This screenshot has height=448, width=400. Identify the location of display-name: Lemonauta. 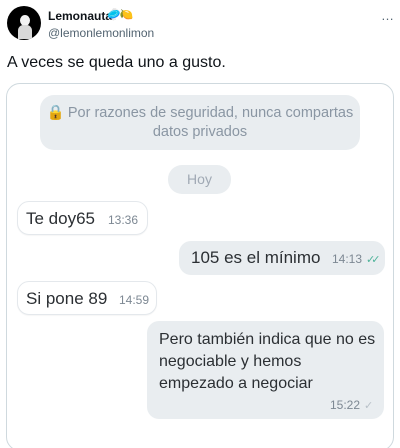
(80, 16).